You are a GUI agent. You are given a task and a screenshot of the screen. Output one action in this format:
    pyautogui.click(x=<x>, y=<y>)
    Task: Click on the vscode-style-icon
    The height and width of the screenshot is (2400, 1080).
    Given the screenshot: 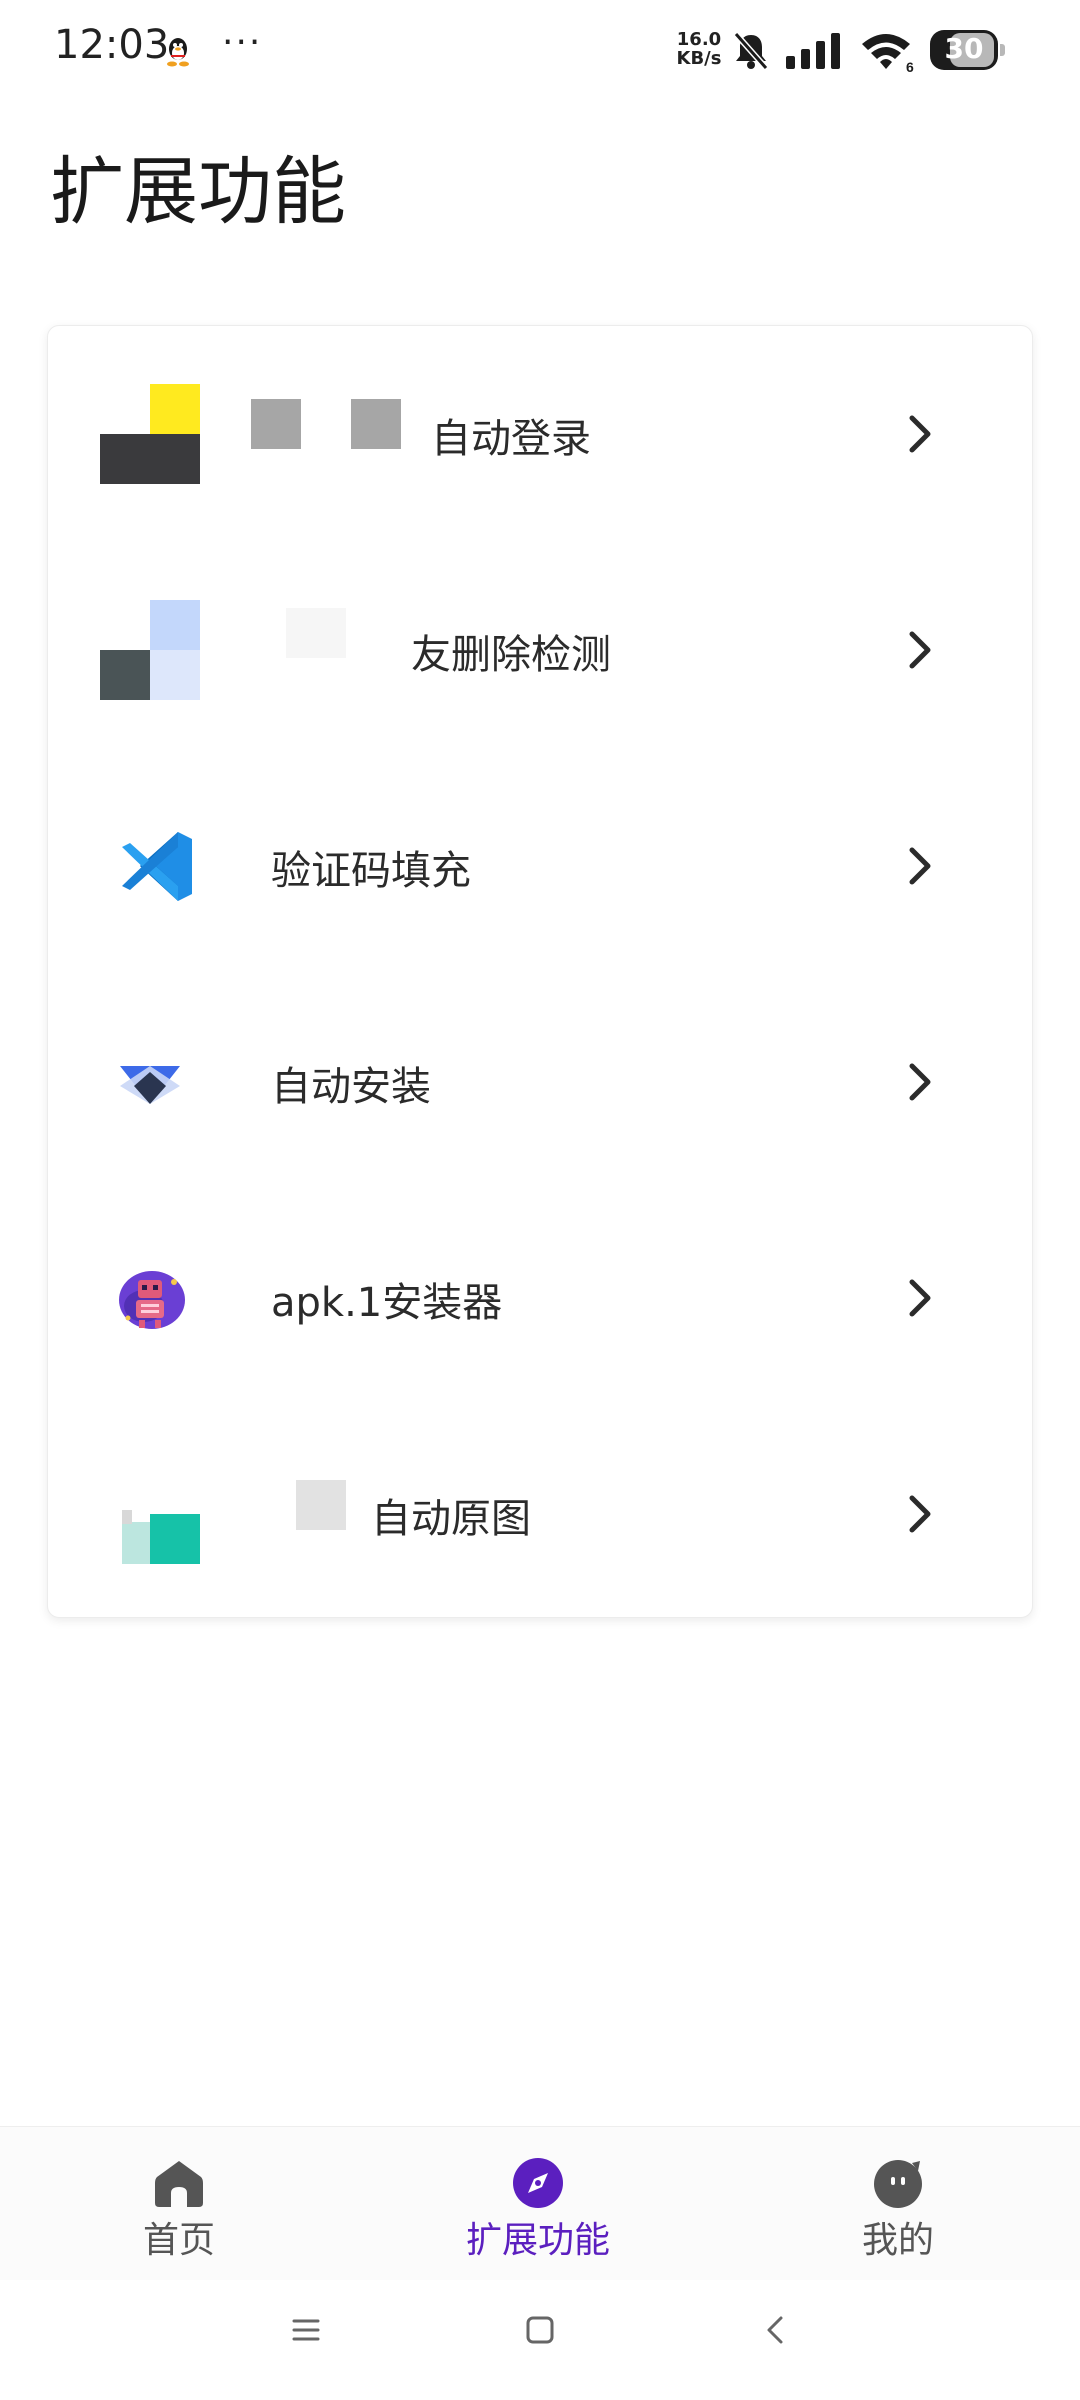 What is the action you would take?
    pyautogui.click(x=157, y=866)
    